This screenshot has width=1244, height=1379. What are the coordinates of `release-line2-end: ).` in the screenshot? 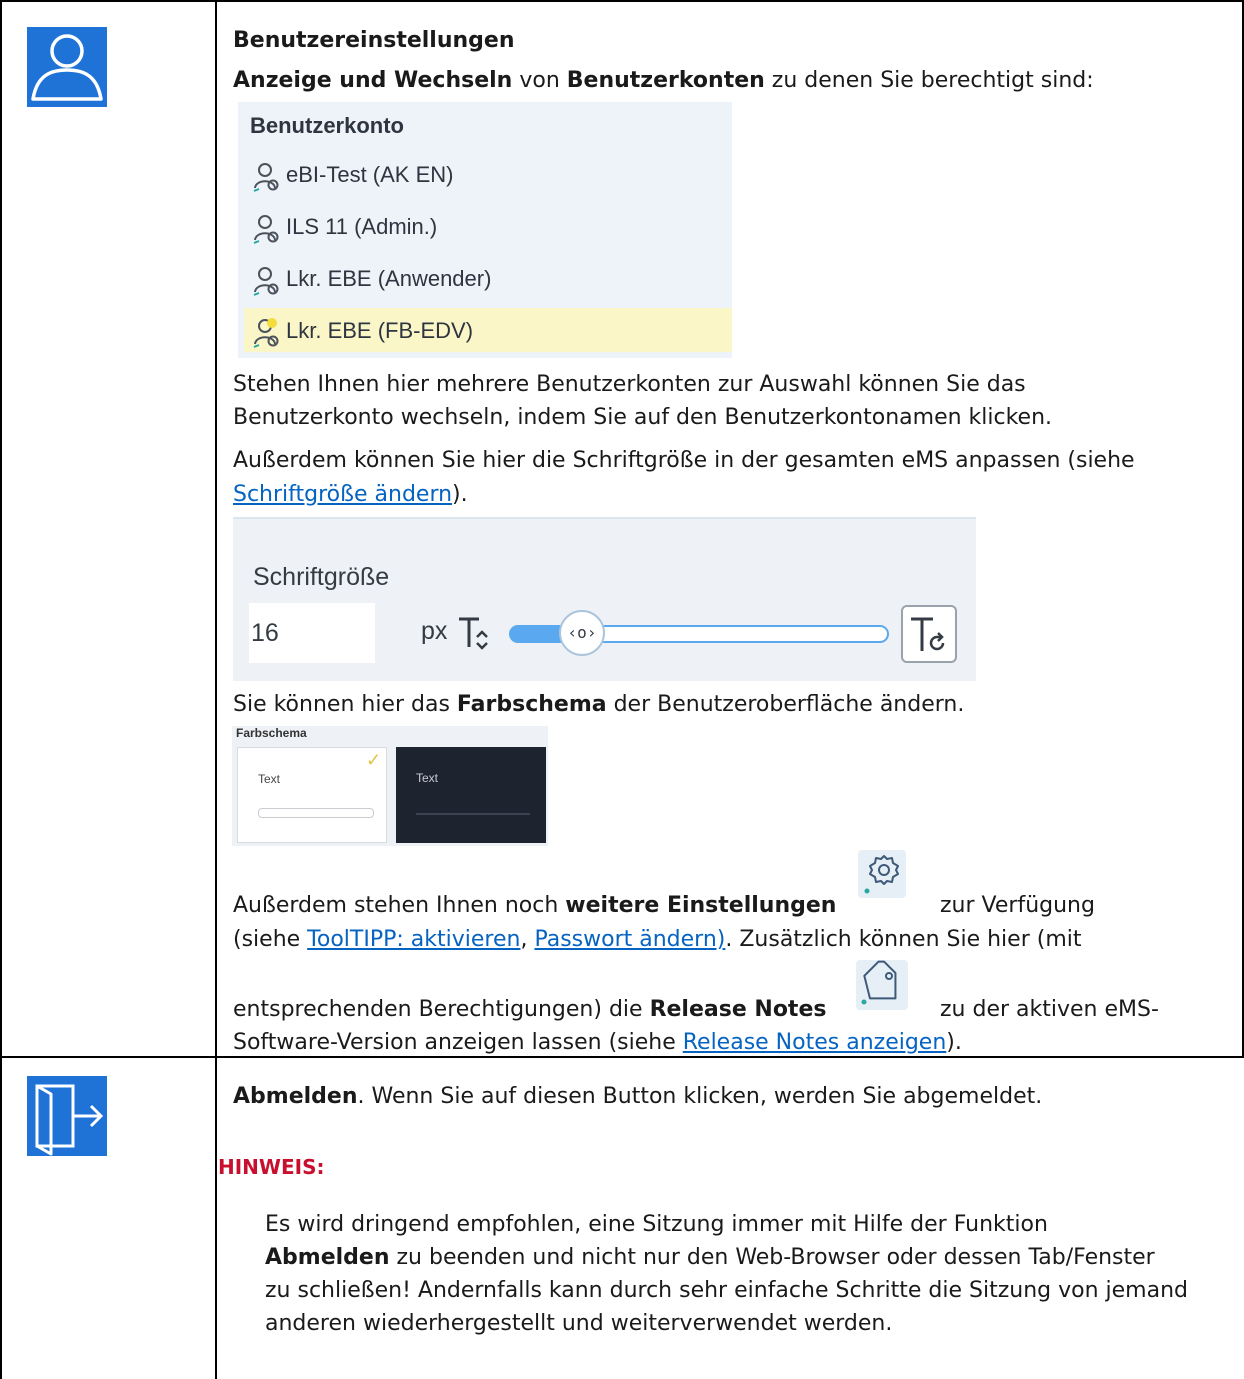 It's located at (954, 1042).